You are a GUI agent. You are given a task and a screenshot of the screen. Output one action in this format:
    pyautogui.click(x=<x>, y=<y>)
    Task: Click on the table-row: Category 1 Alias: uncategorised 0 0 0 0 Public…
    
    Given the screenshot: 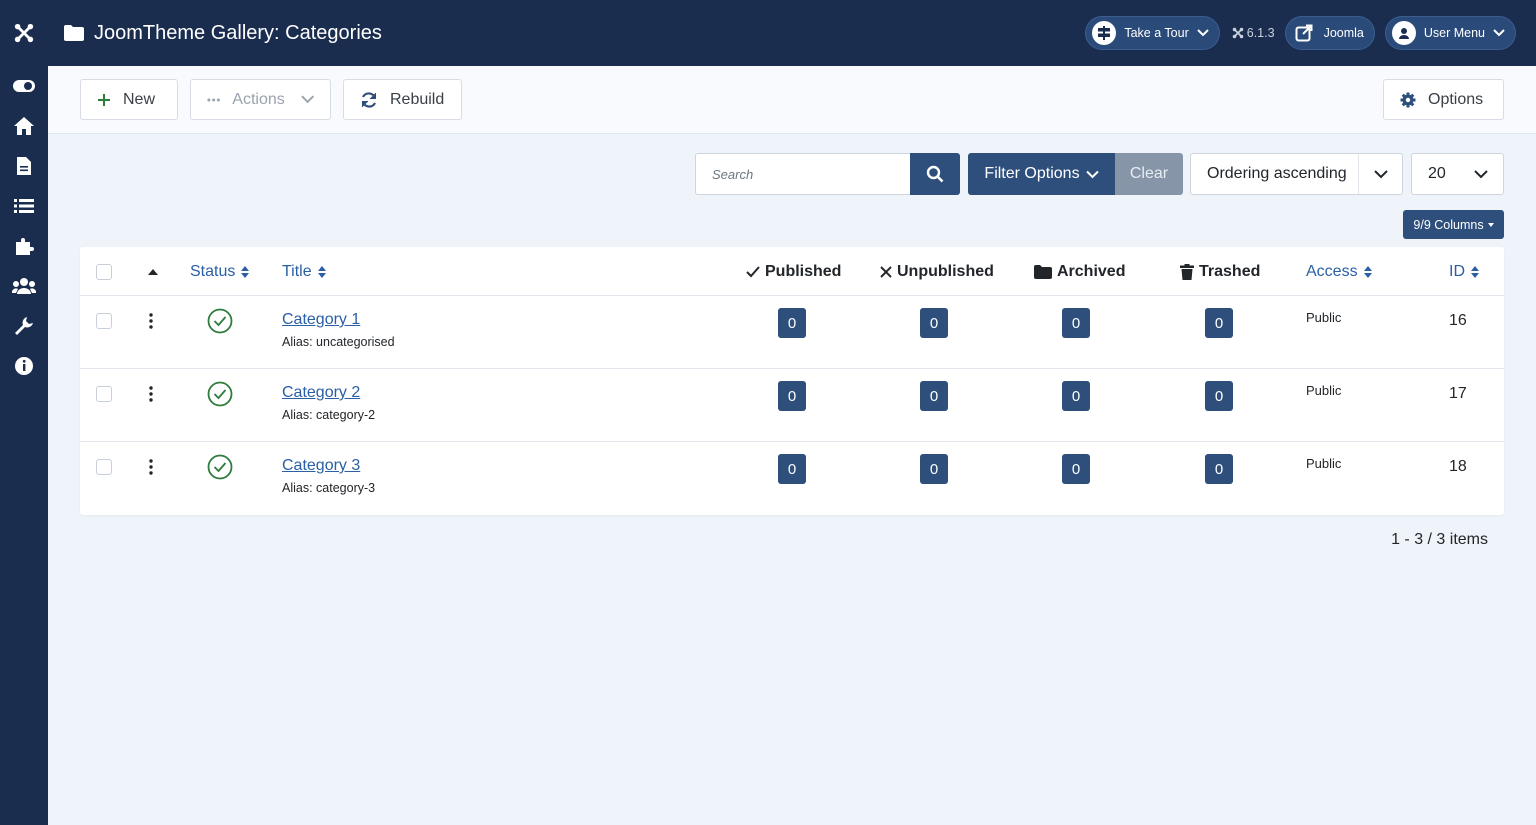 What is the action you would take?
    pyautogui.click(x=792, y=332)
    